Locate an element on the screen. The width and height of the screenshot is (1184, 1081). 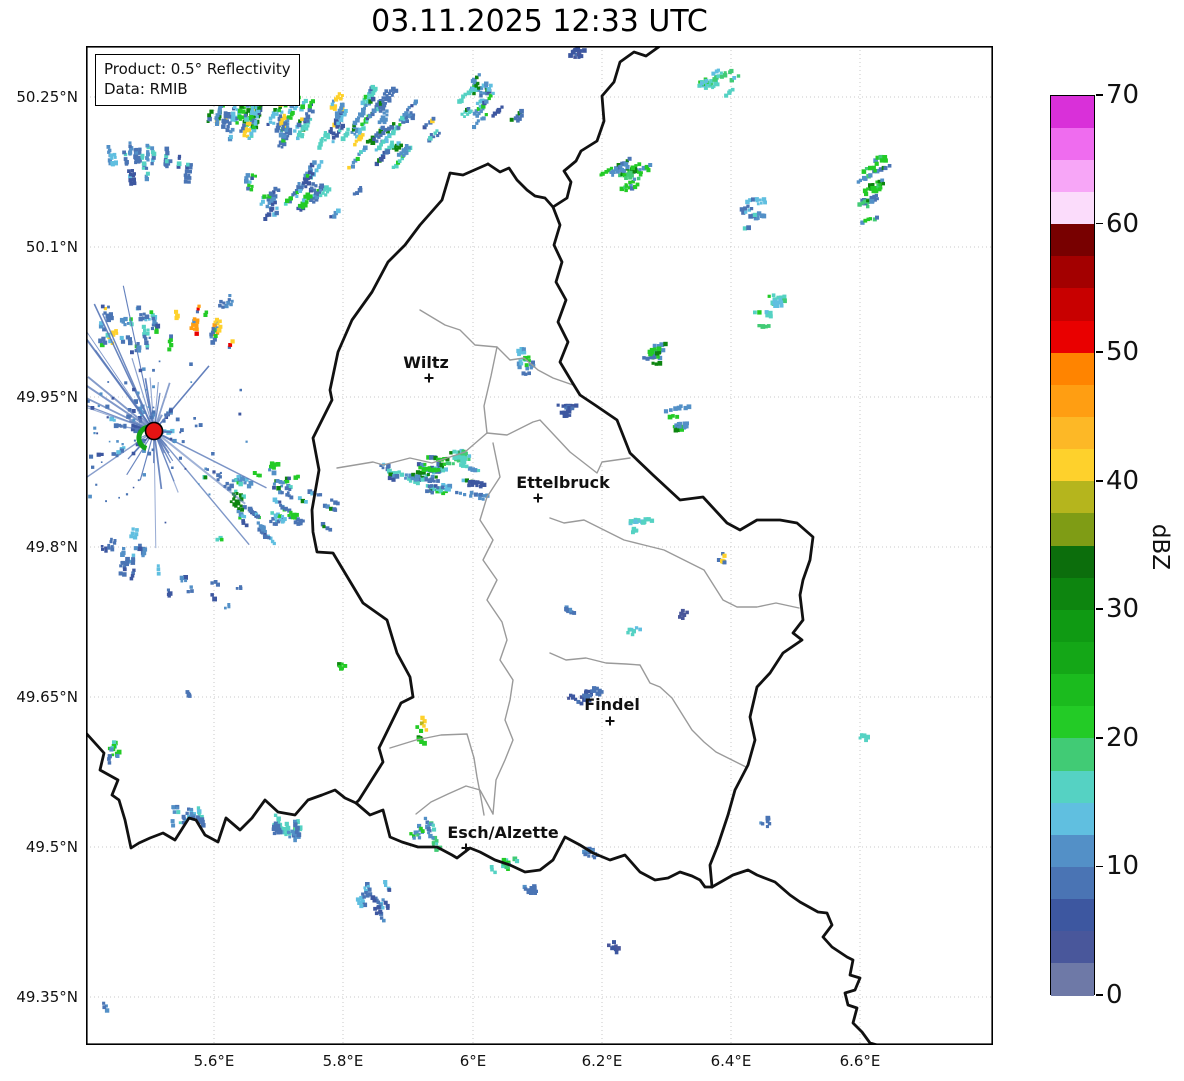
colorbar-tick-label: 60 is located at coordinates (1123, 223).